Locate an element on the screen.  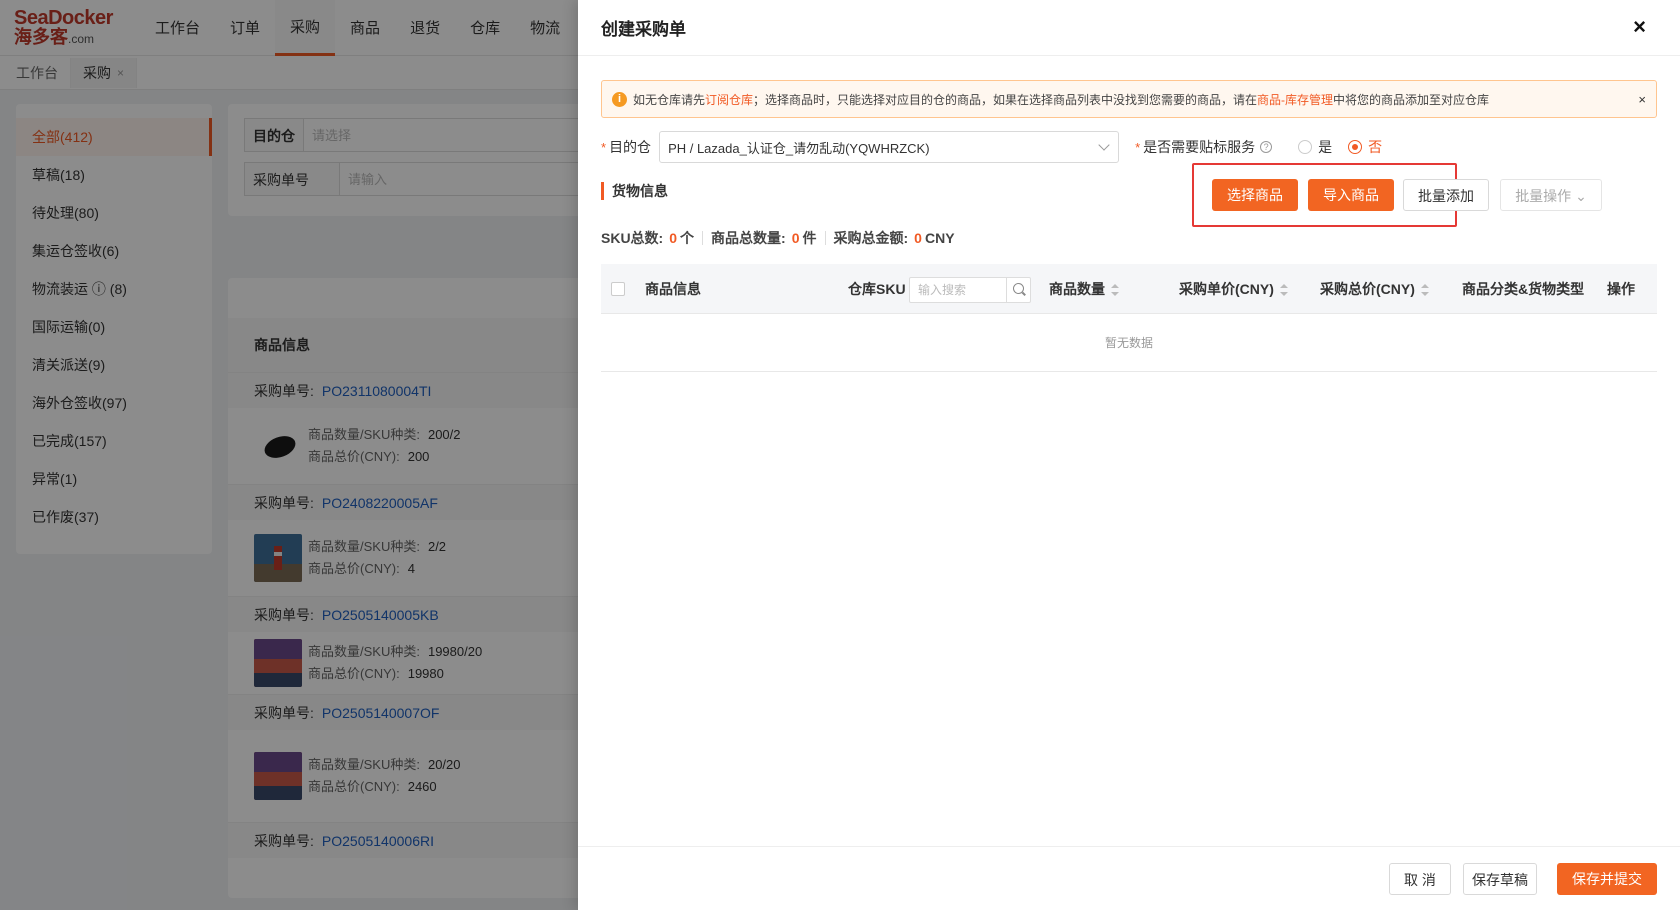
sku-search-input: 输入搜索 is located at coordinates (970, 290).